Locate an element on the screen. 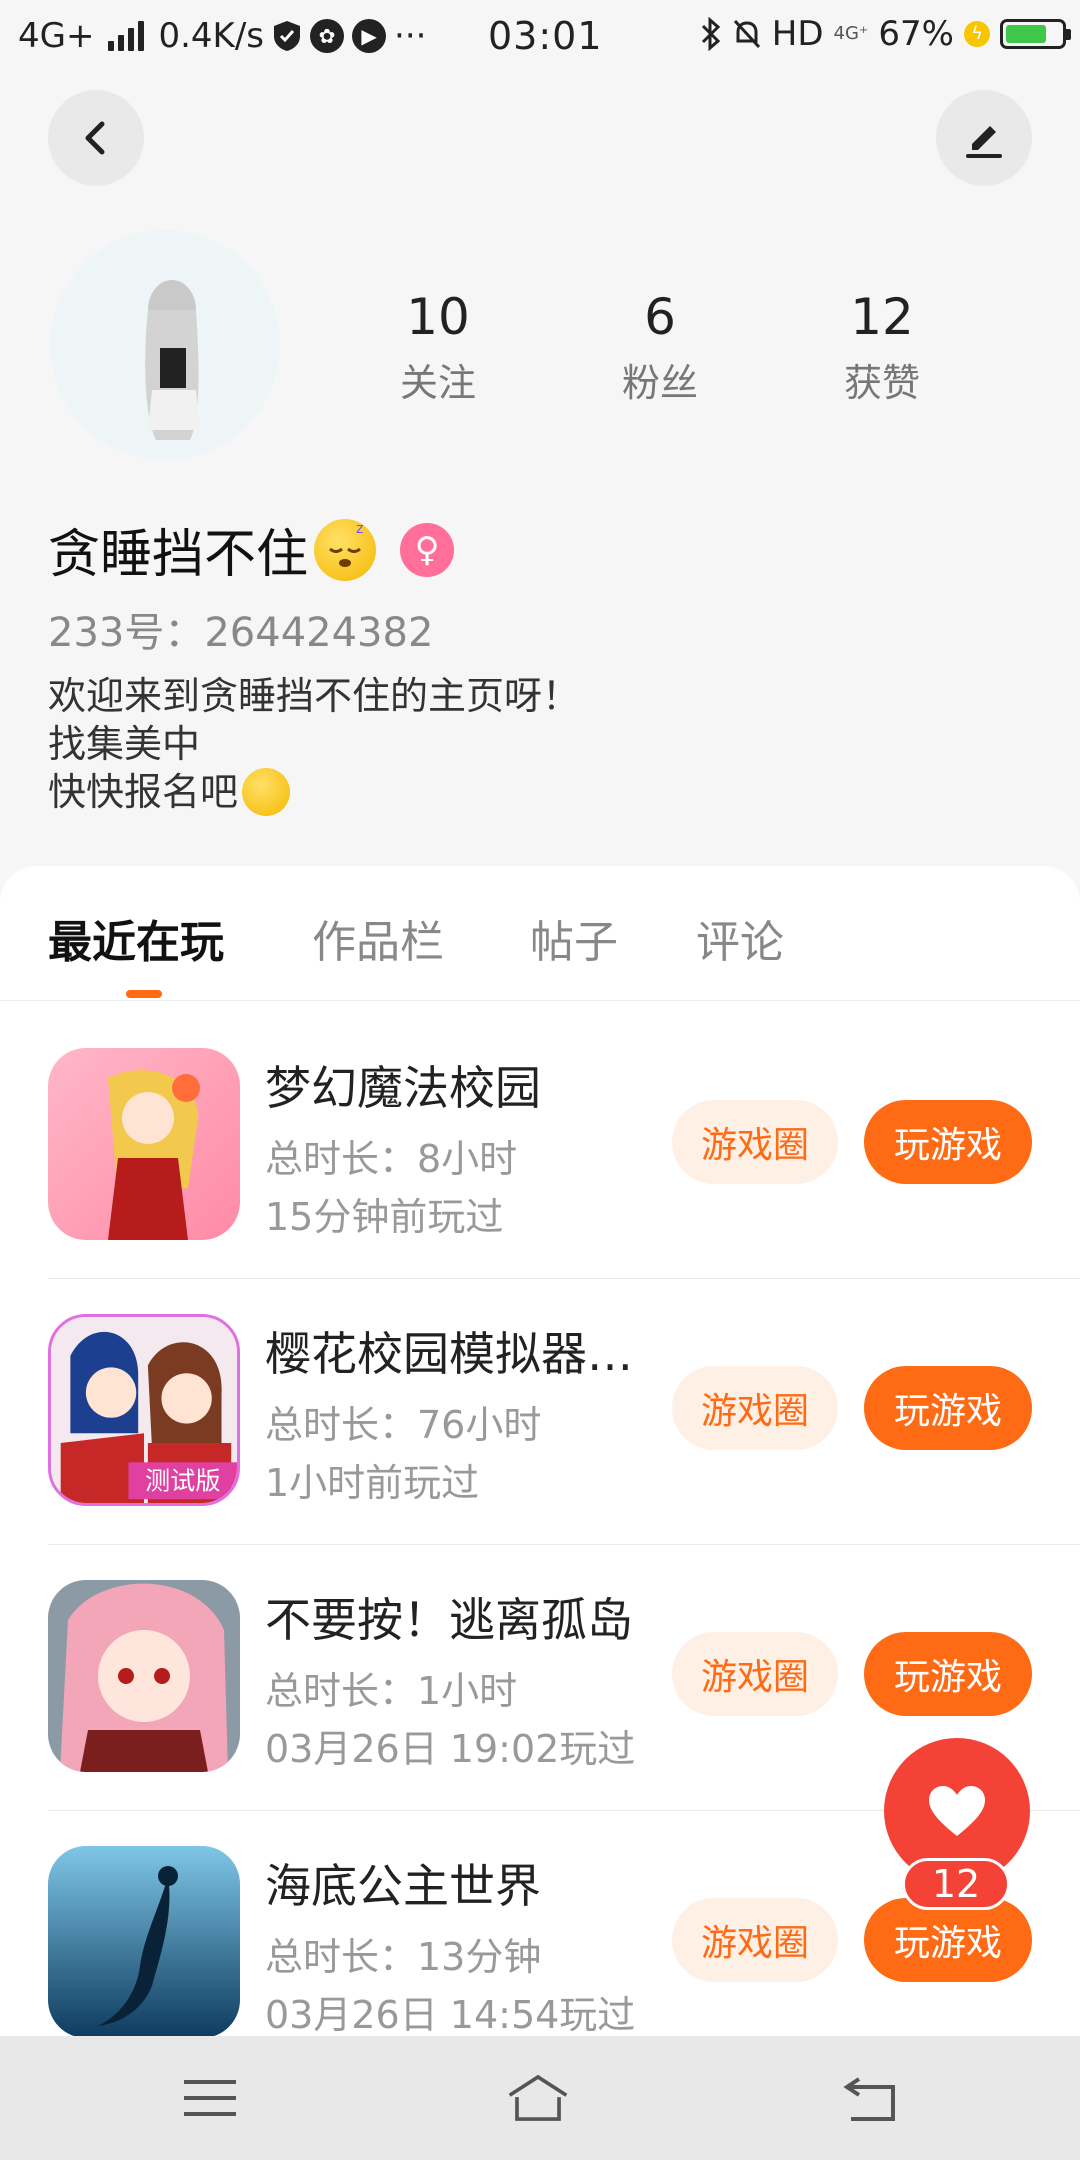 This screenshot has width=1080, height=2160. nickname: 贪睡挡不住 is located at coordinates (178, 555).